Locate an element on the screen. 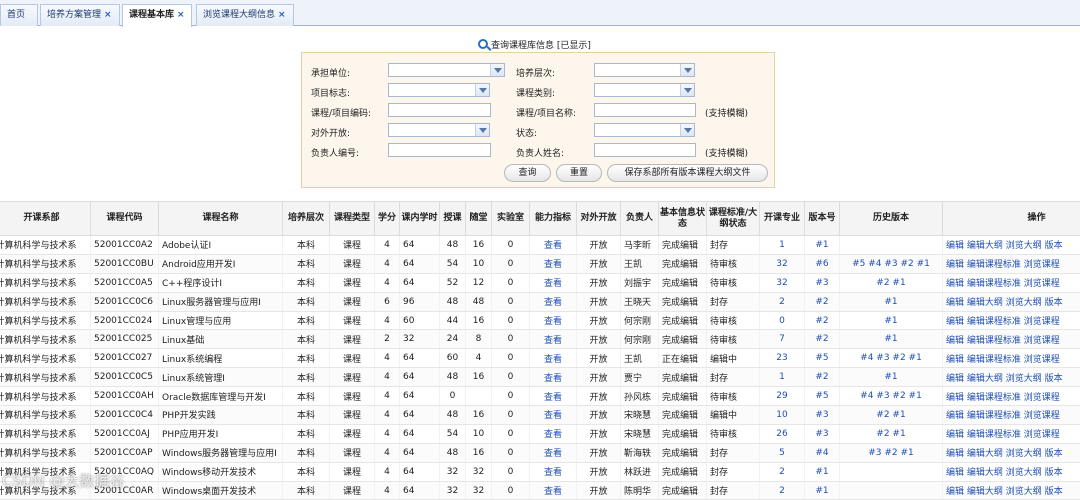  tab-home: 首页 is located at coordinates (19, 15).